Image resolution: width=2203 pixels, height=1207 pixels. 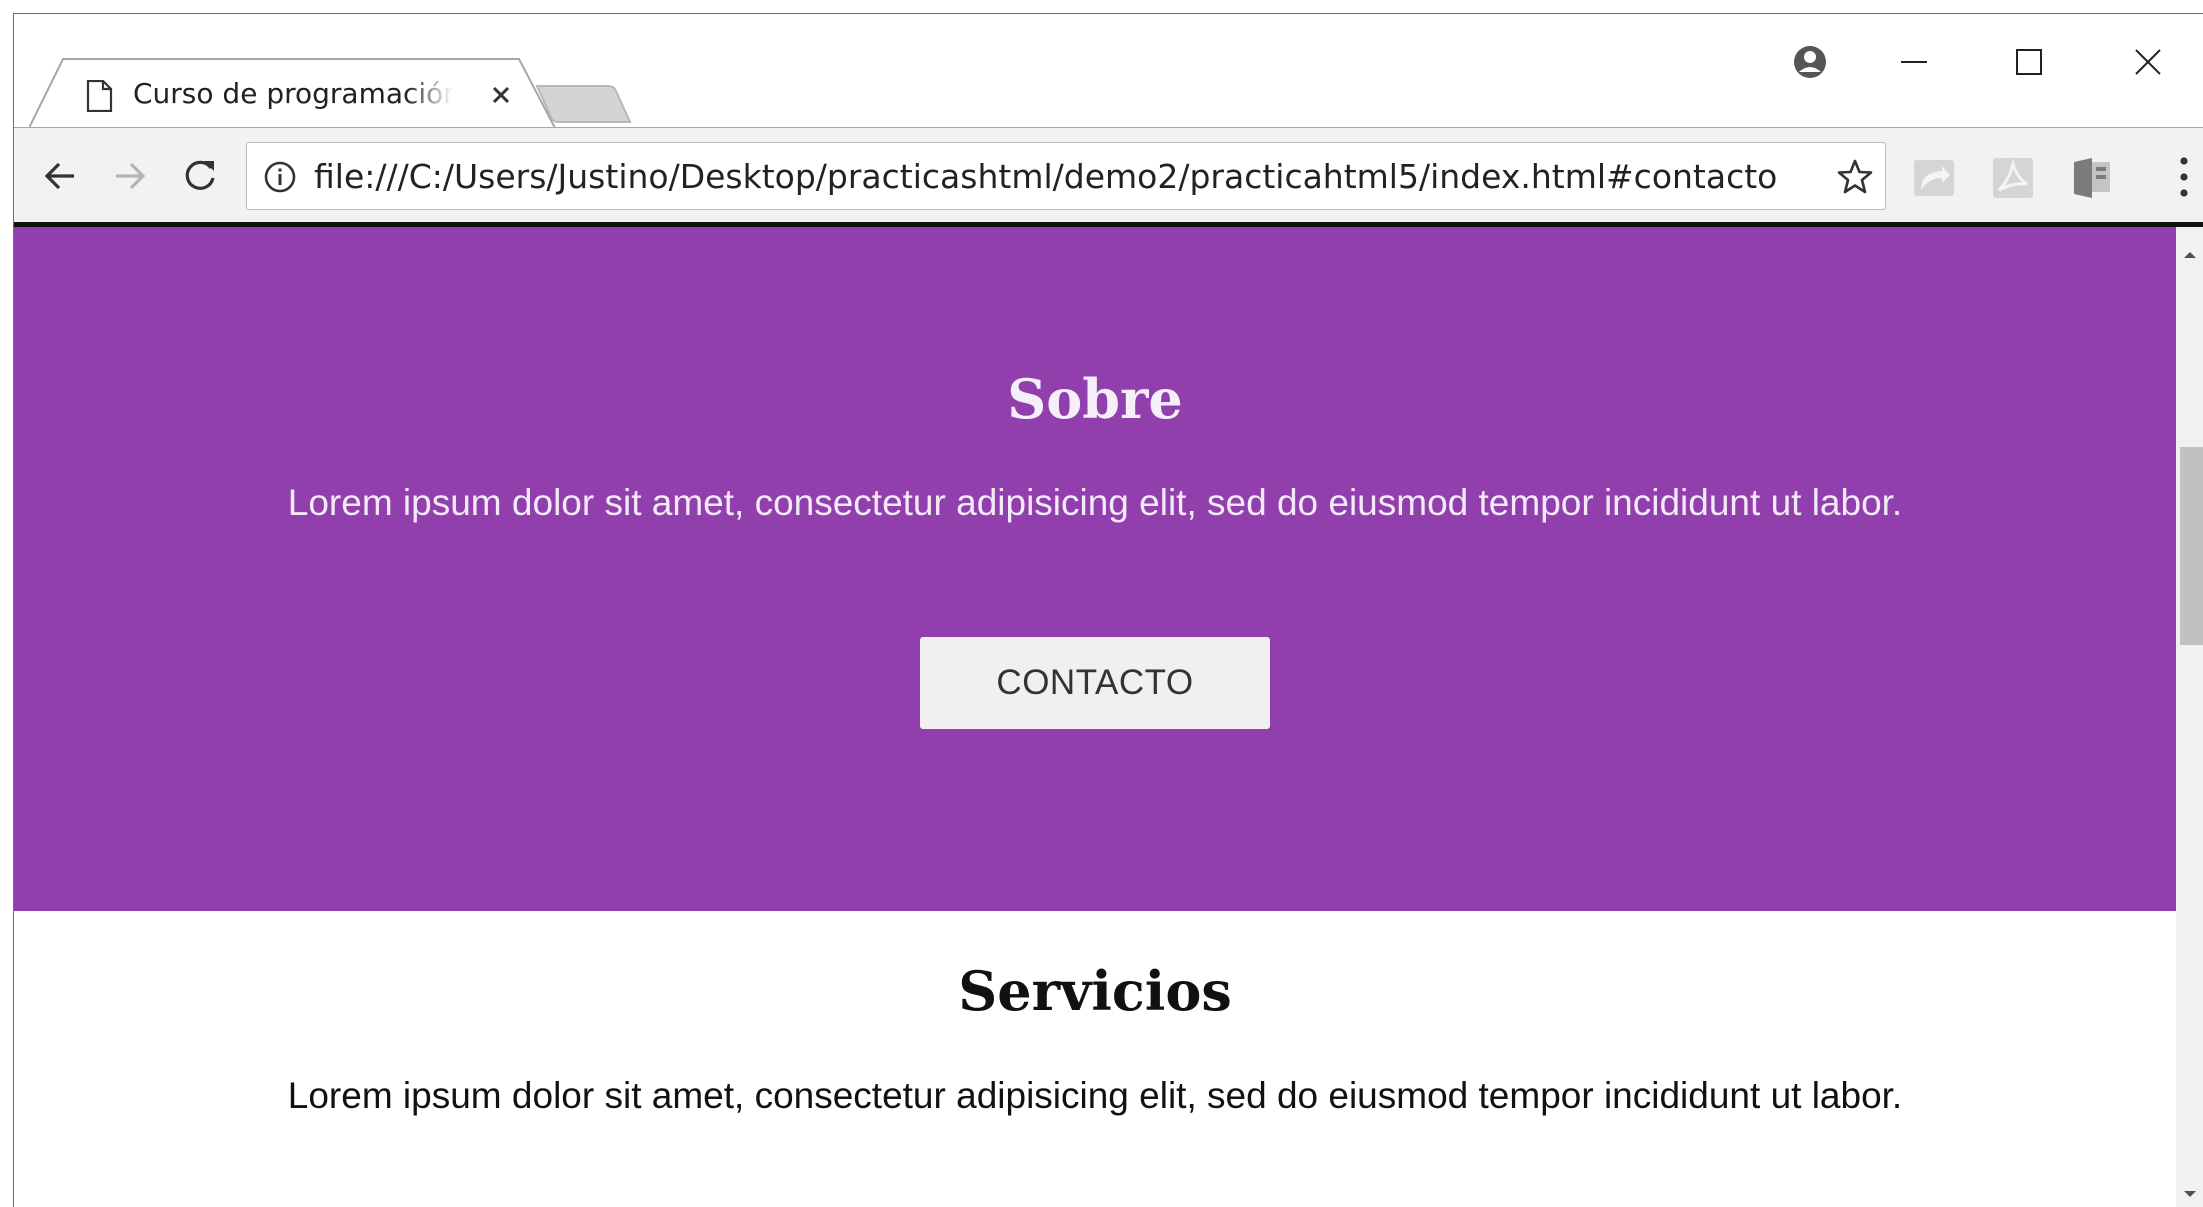 I want to click on scrollbar-thumb, so click(x=2191, y=546).